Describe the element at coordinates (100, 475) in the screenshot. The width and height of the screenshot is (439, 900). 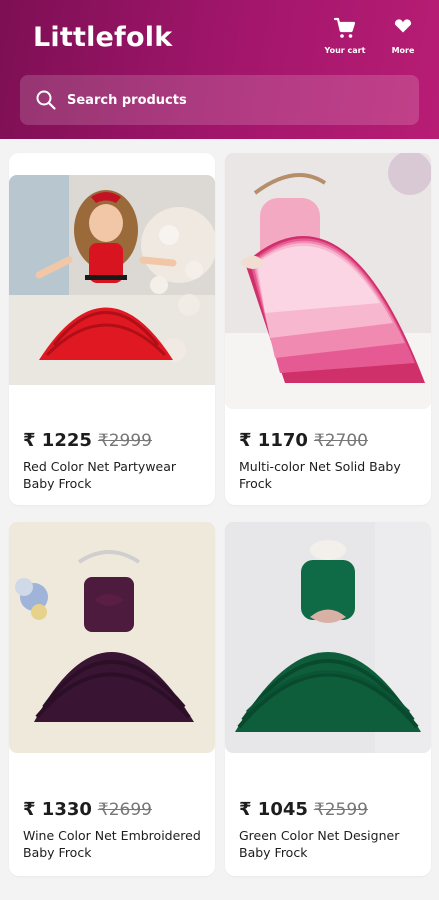
I see `product-title: Red Color Net Partywear Baby Frock` at that location.